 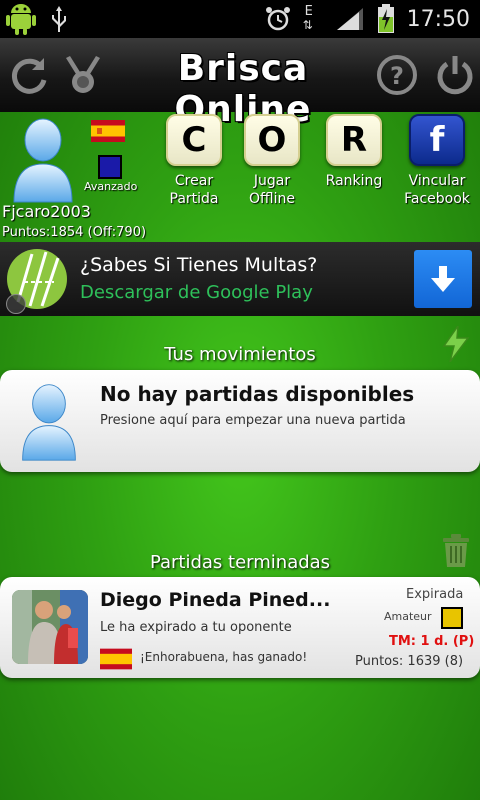 What do you see at coordinates (111, 186) in the screenshot?
I see `level-label: Avanzado` at bounding box center [111, 186].